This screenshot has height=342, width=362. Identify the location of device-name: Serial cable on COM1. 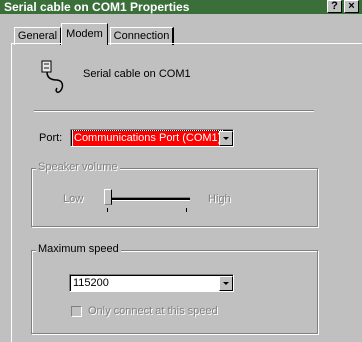
(137, 74).